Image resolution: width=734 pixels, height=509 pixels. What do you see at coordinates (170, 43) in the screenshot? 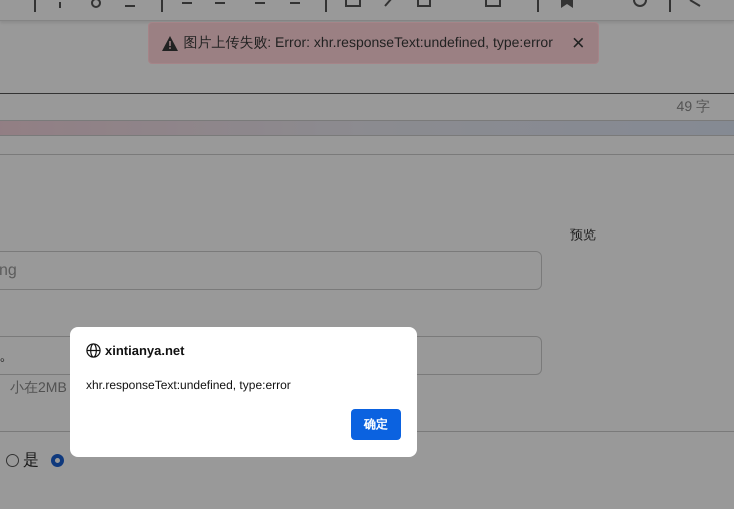
I see `warning-icon` at bounding box center [170, 43].